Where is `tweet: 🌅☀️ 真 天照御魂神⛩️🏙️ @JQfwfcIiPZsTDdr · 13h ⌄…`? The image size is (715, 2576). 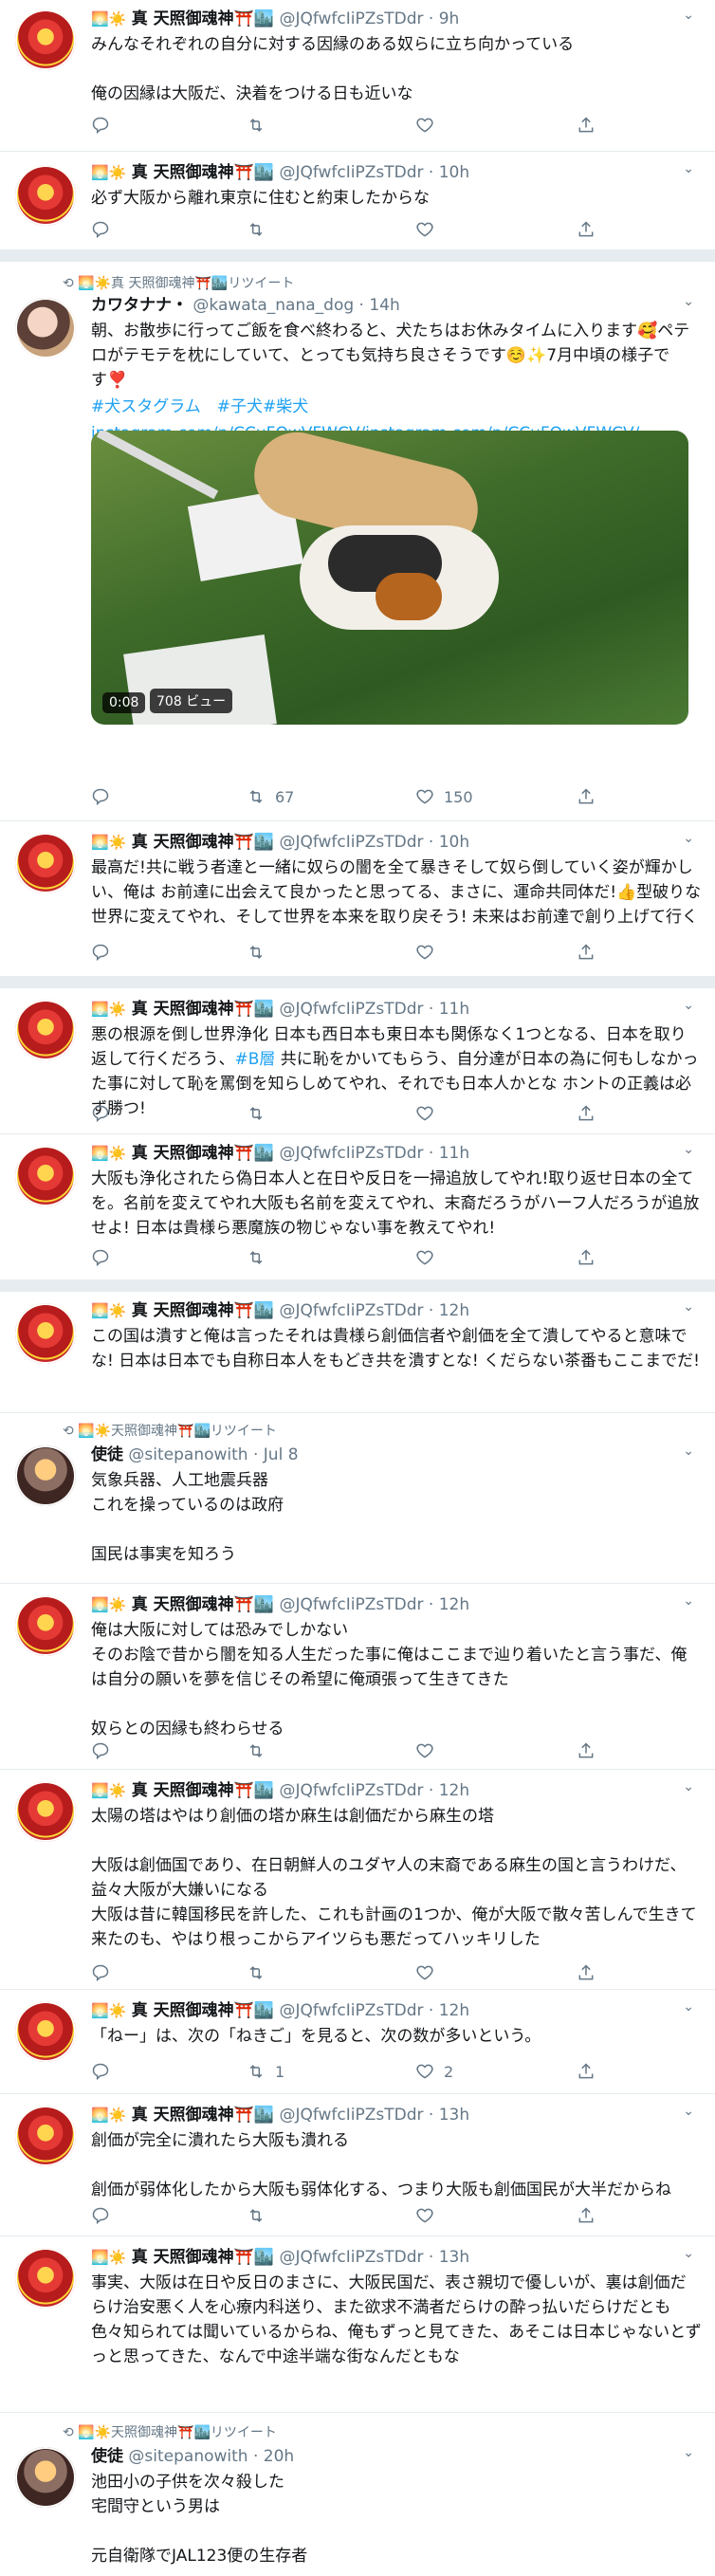
tweet: 🌅☀️ 真 天照御魂神⛩️🏙️ @JQfwfcIiPZsTDdr · 13h ⌄… is located at coordinates (357, 2324).